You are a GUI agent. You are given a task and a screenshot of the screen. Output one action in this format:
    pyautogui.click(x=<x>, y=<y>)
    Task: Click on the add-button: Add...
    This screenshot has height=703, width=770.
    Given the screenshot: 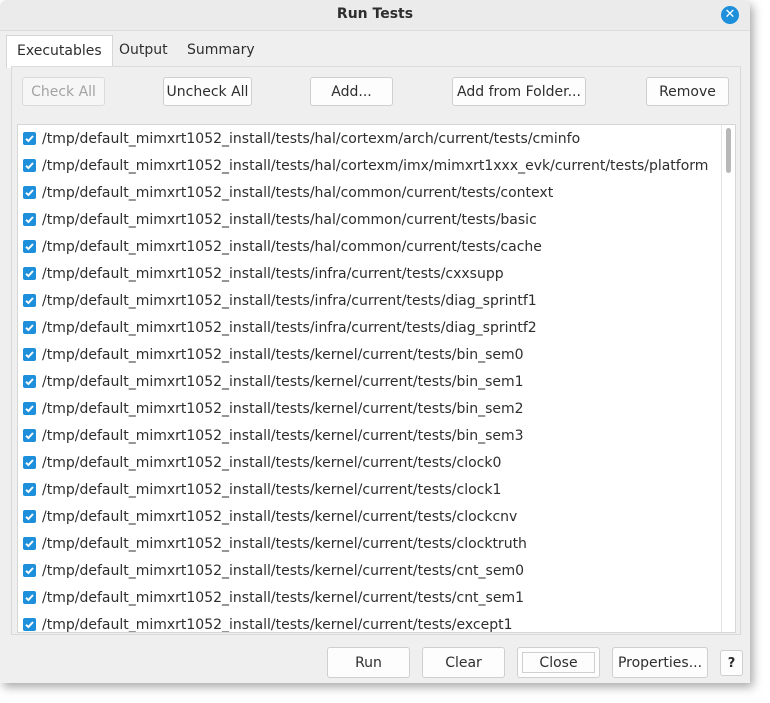 What is the action you would take?
    pyautogui.click(x=351, y=91)
    